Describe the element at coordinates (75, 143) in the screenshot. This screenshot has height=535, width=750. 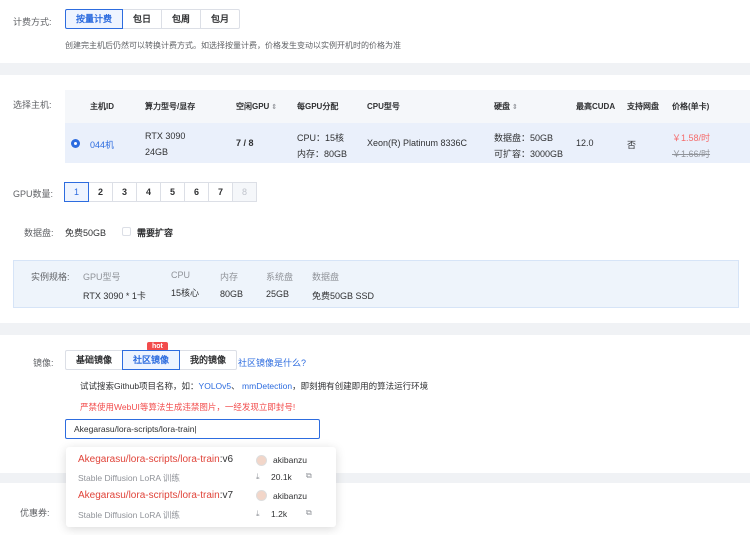
I see `host-radio-selected` at that location.